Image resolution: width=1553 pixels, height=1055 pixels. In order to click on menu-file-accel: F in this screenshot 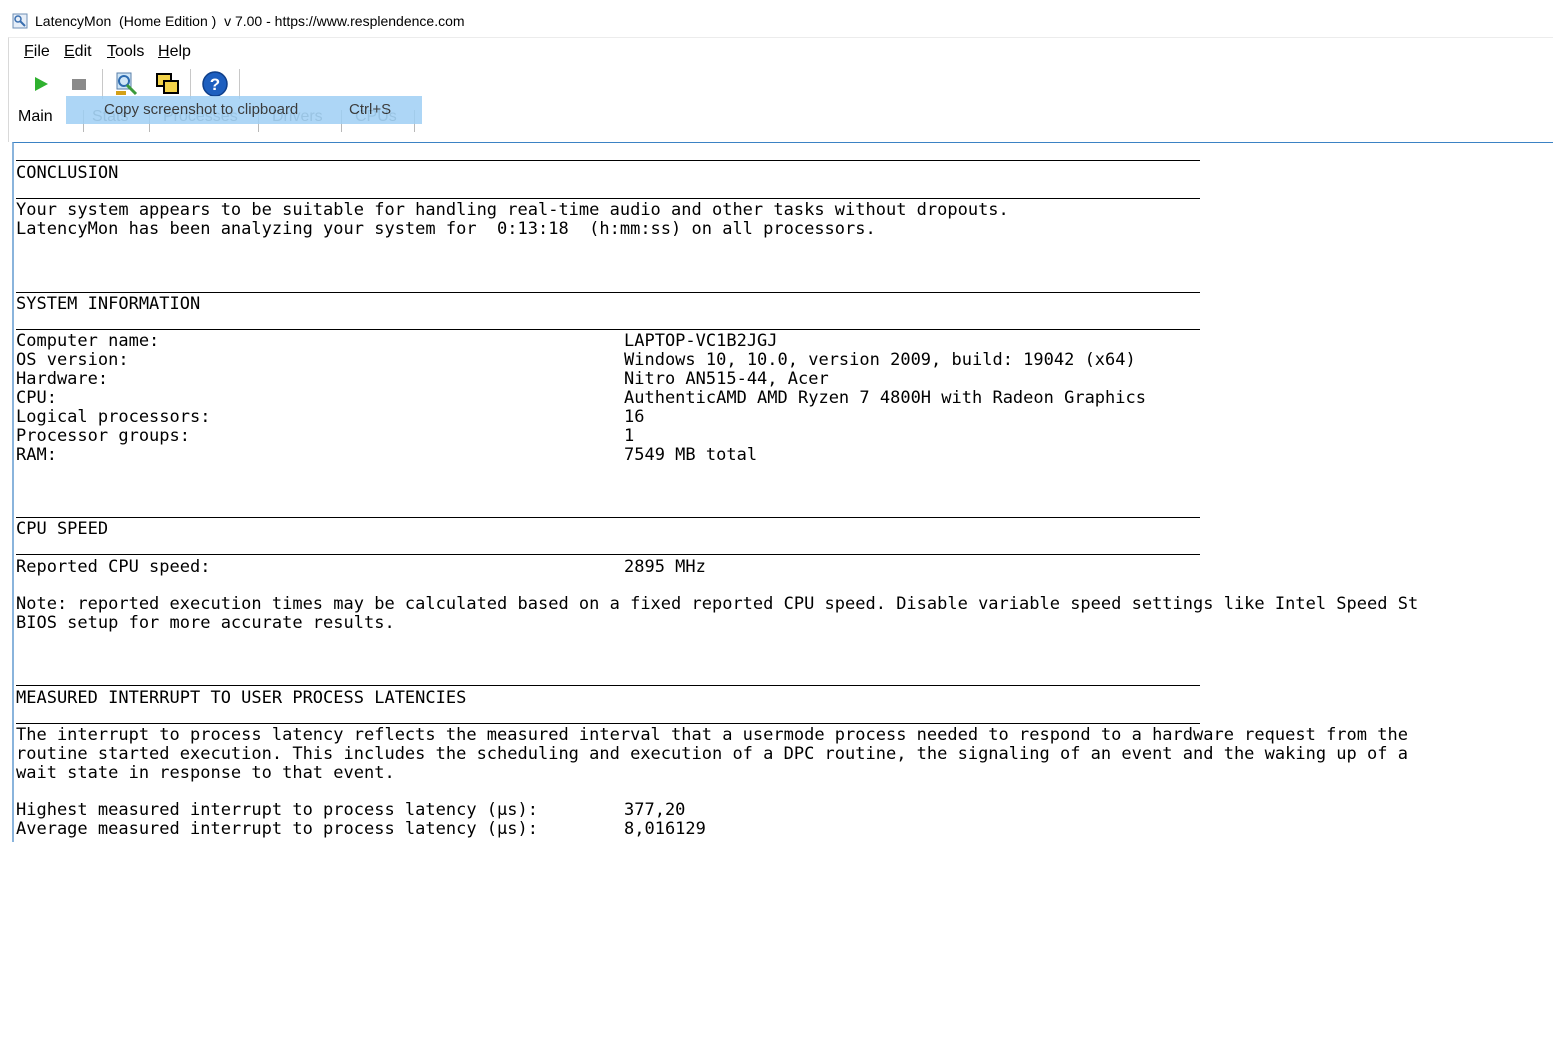, I will do `click(29, 51)`.